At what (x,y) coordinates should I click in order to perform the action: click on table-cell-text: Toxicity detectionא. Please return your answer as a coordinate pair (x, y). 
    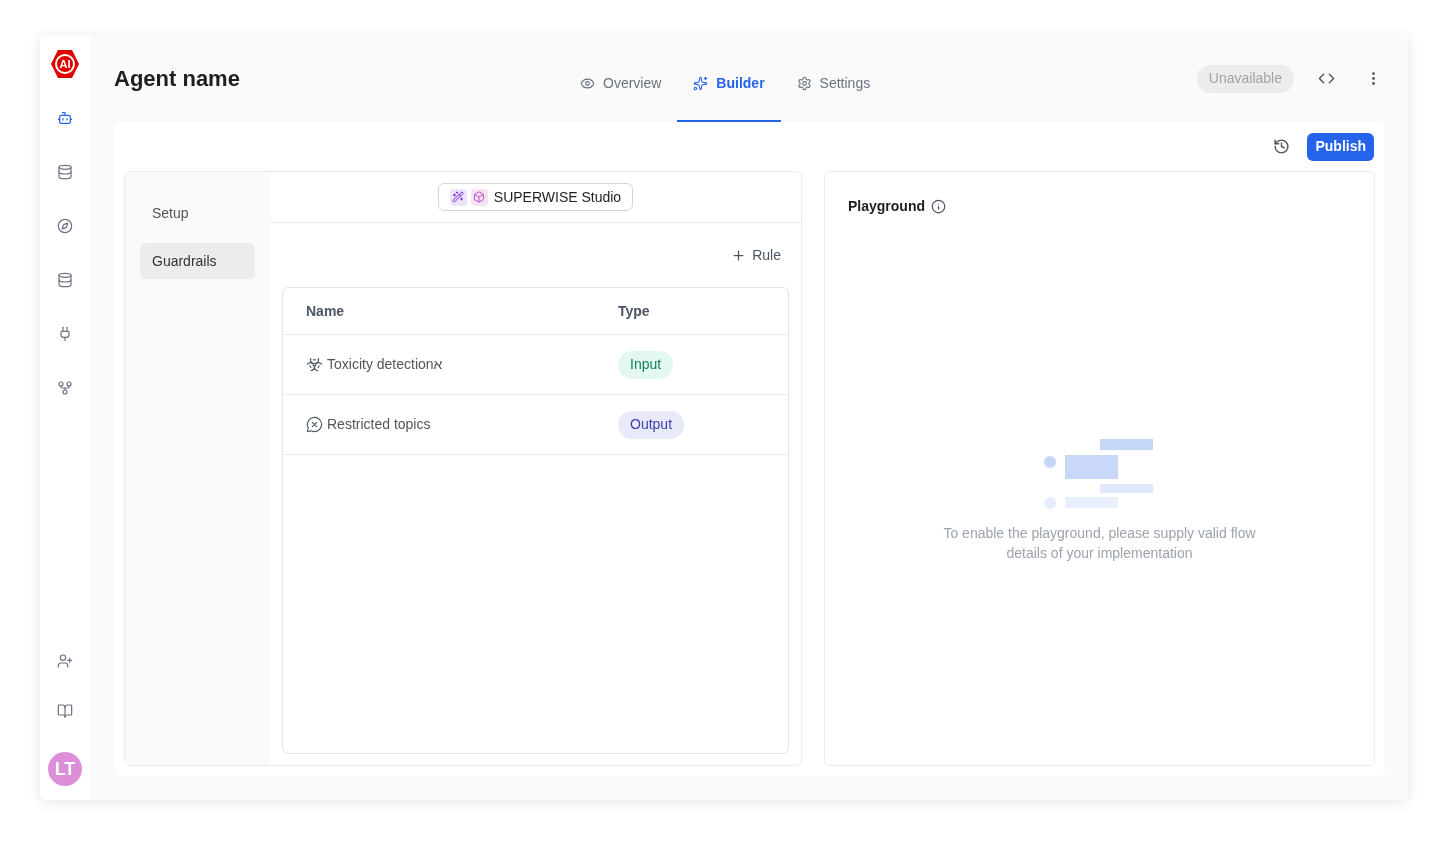
    Looking at the image, I should click on (385, 364).